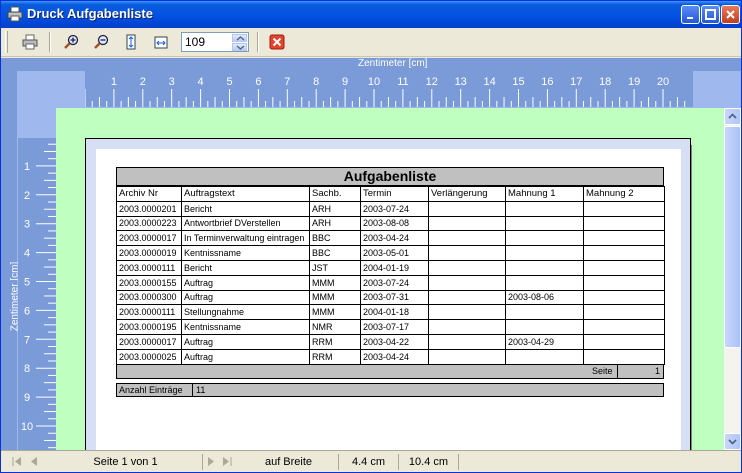 Image resolution: width=742 pixels, height=473 pixels. Describe the element at coordinates (489, 82) in the screenshot. I see `ruler-number: 14` at that location.